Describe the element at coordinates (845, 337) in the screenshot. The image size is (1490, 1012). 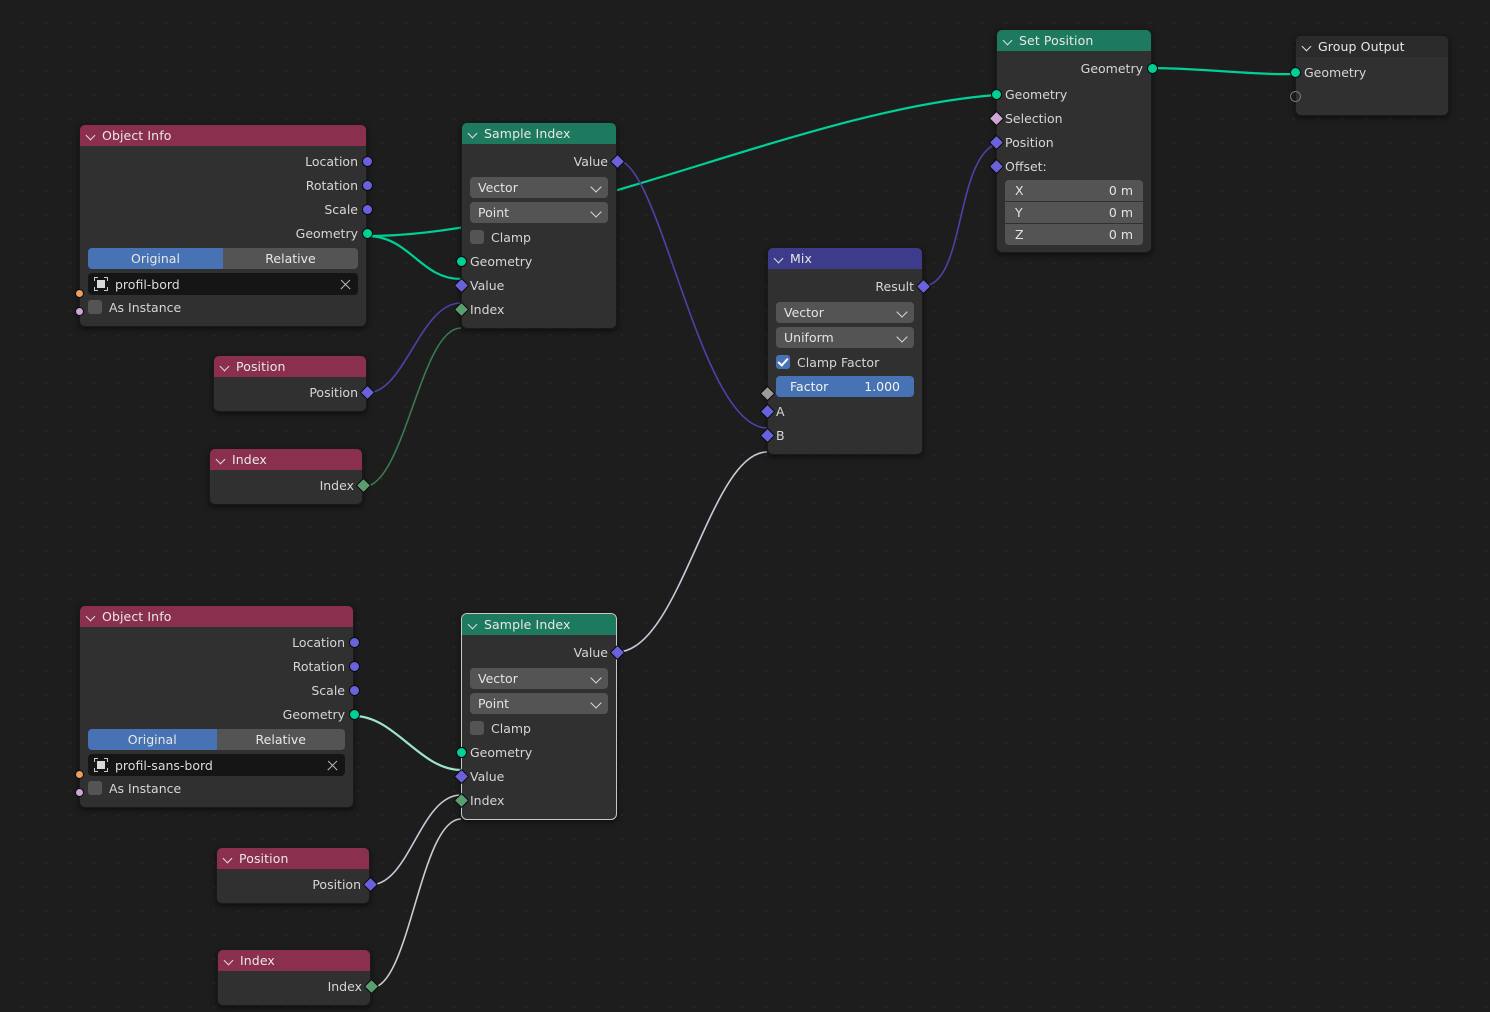
I see `factor-mode-dropdown: Uniform` at that location.